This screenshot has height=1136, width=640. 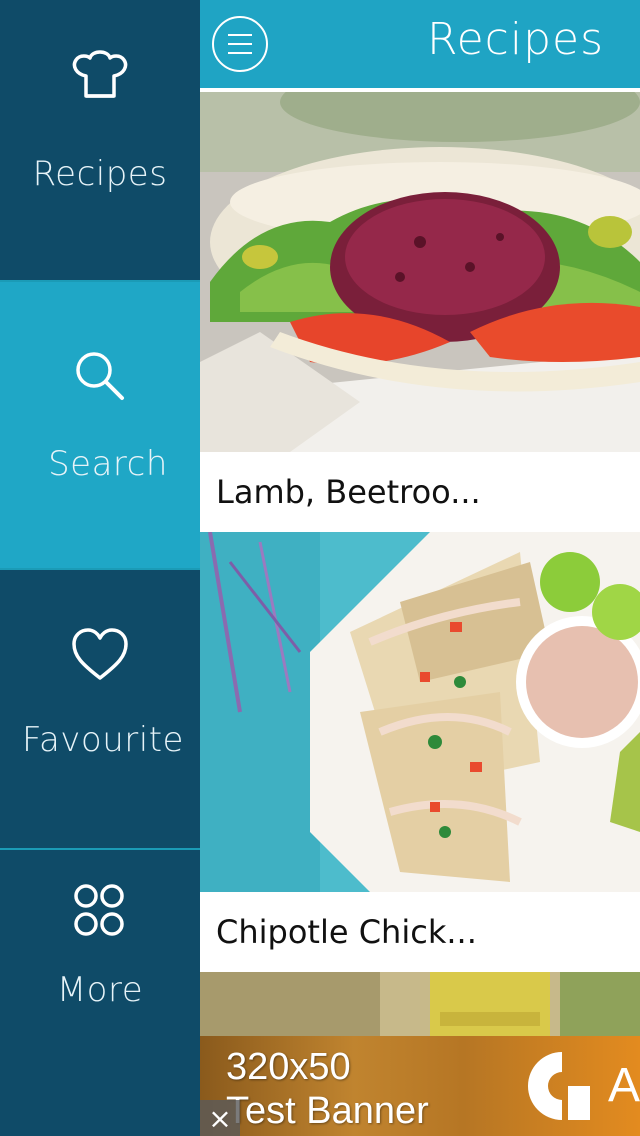 I want to click on hamburger-menu-icon, so click(x=240, y=44).